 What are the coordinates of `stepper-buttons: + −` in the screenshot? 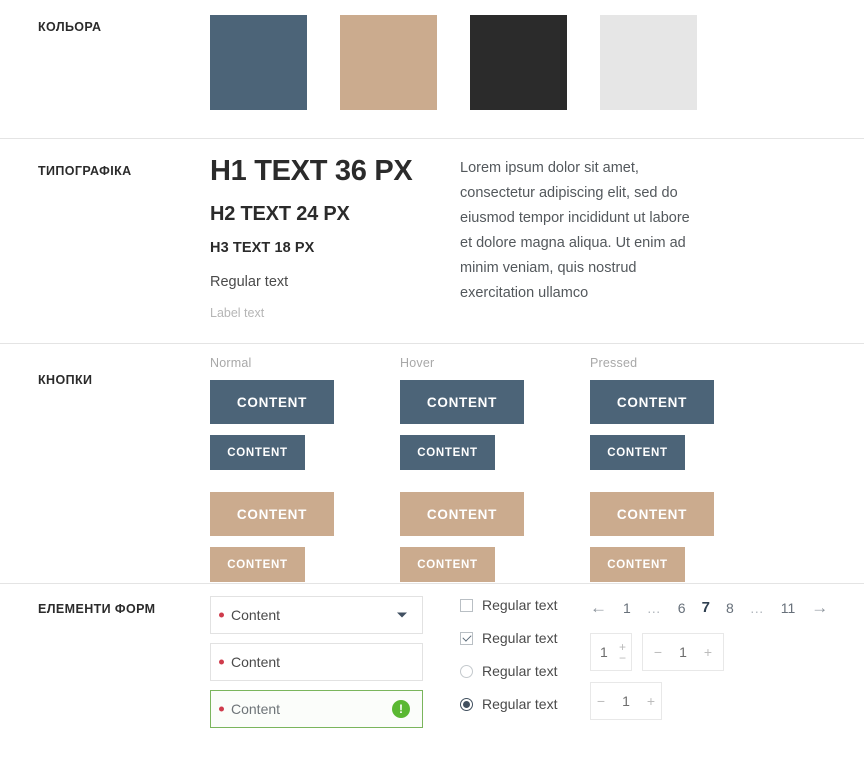 It's located at (622, 652).